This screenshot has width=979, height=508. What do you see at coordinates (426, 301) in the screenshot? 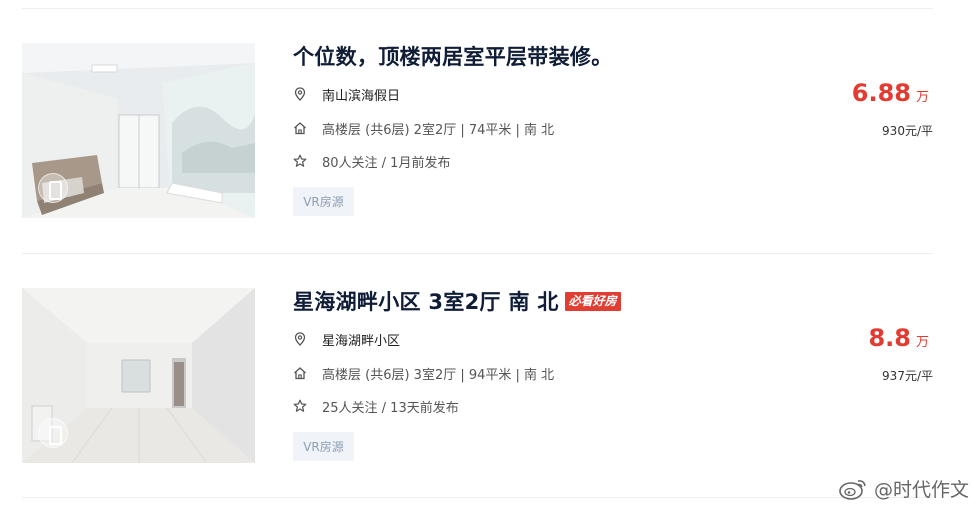
I see `listing-title: 星海湖畔小区 3室2厅 南 北` at bounding box center [426, 301].